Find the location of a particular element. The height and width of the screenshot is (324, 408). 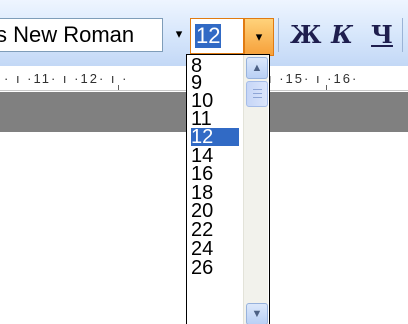

font-size-value: 12 is located at coordinates (208, 35).